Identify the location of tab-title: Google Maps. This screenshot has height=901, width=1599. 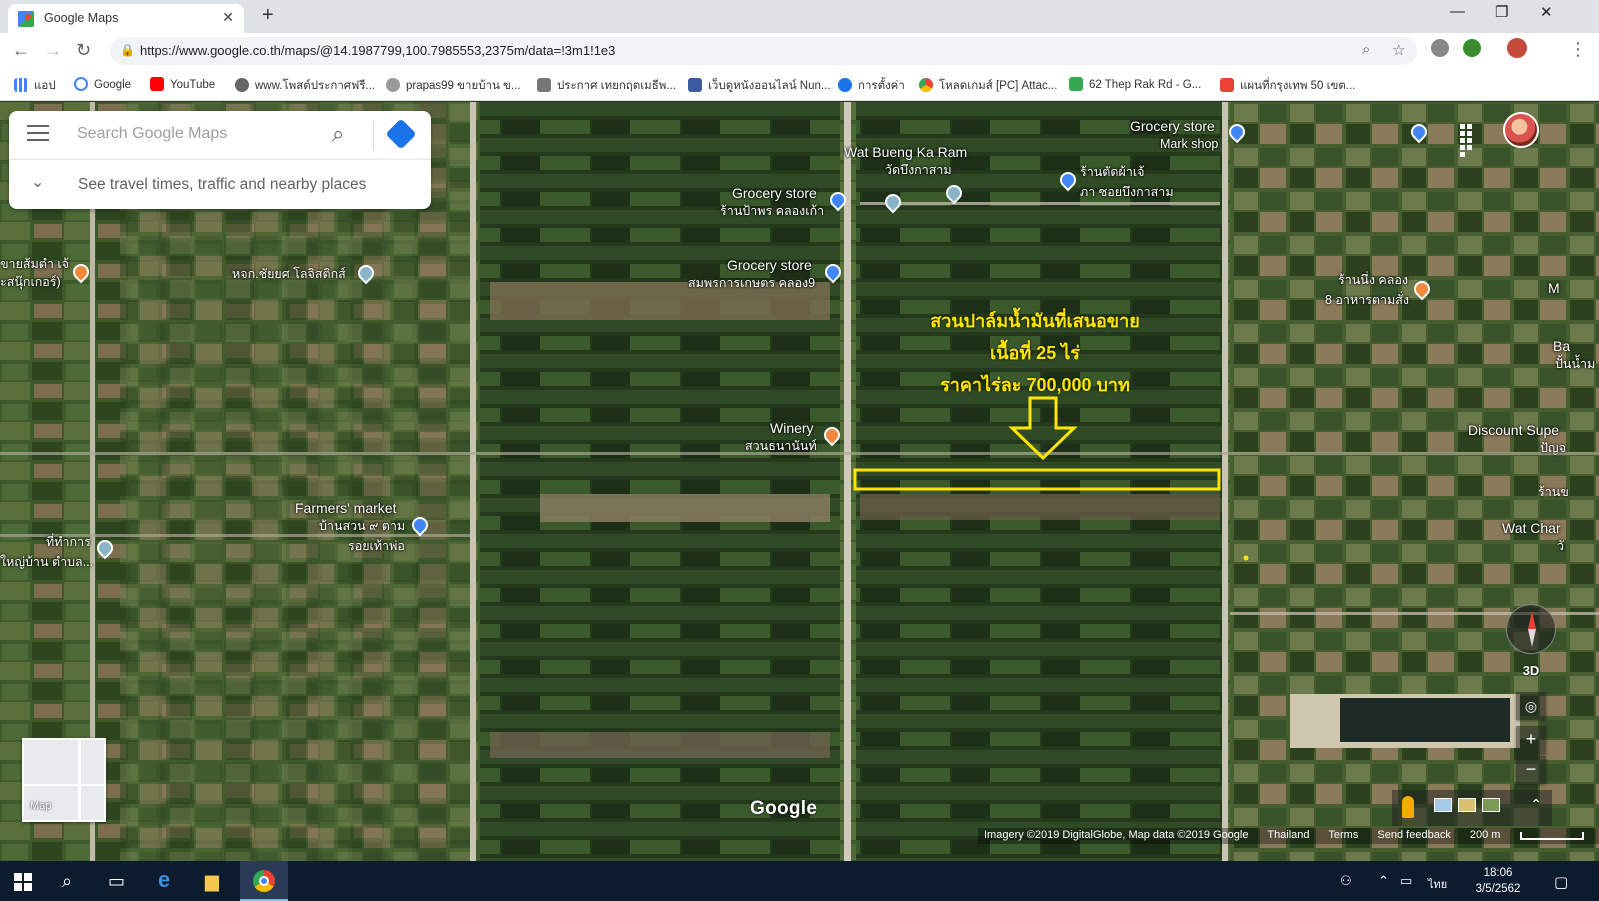
(81, 18).